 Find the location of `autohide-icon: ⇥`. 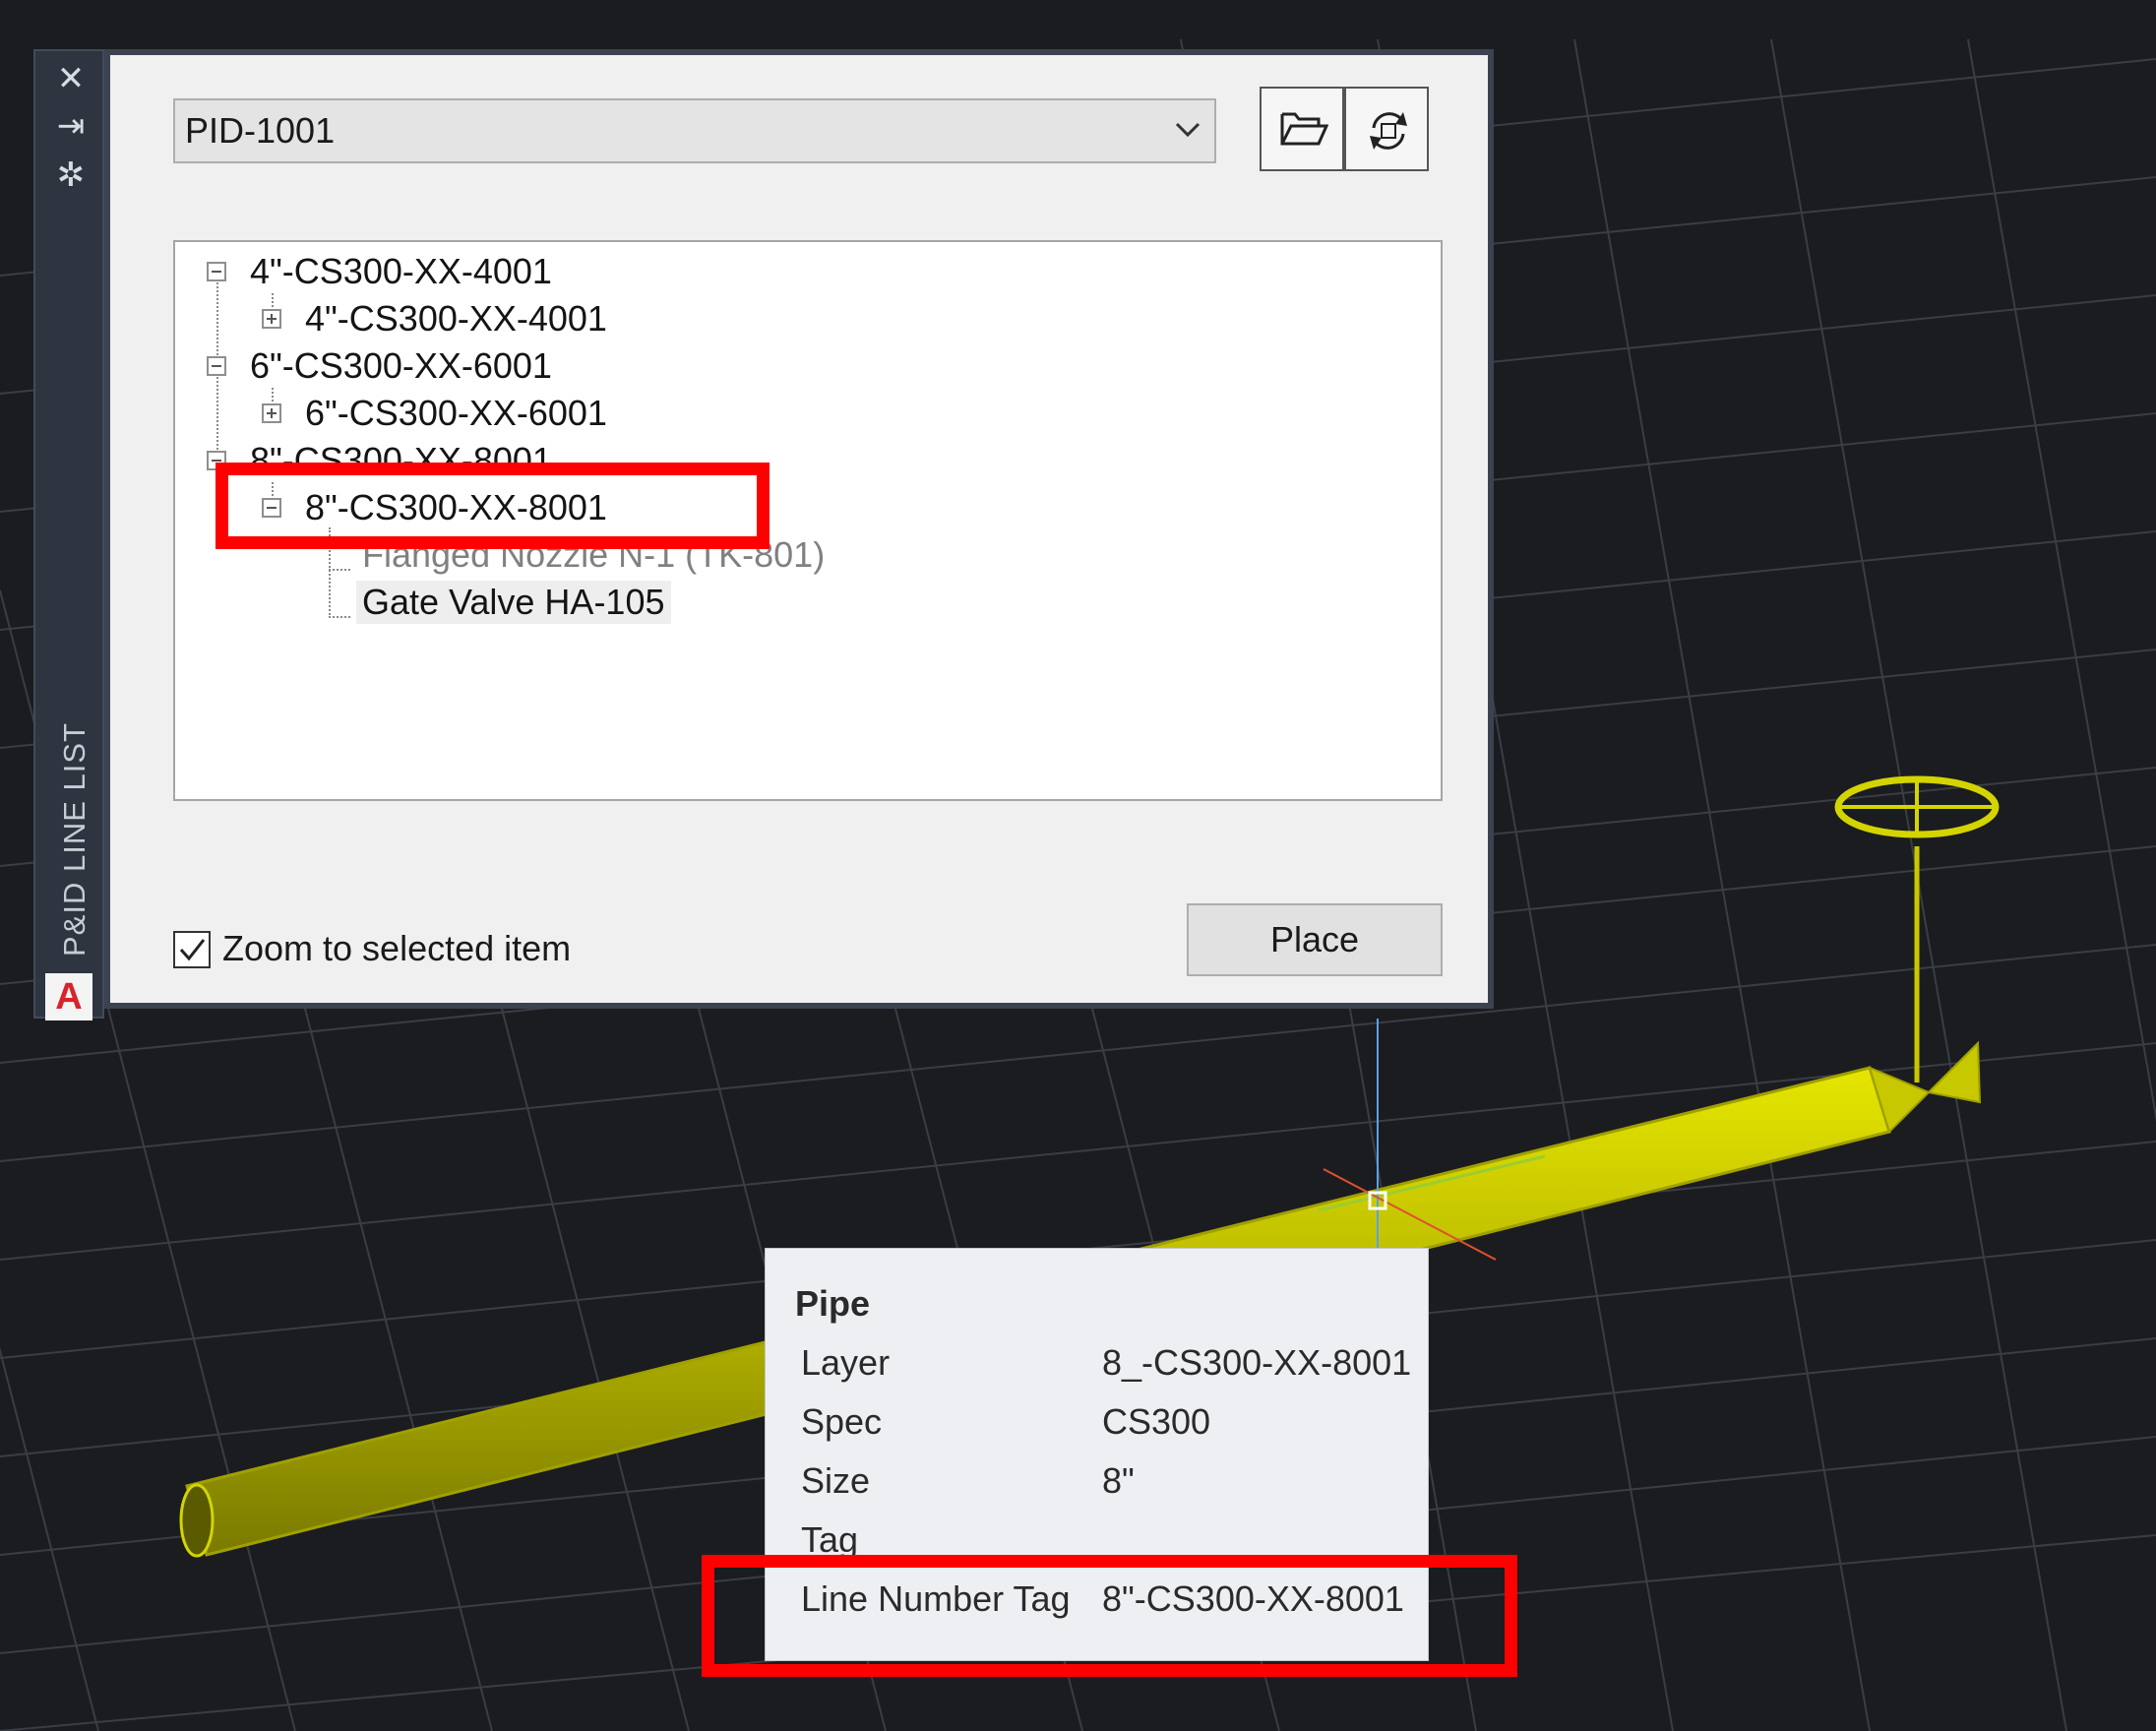

autohide-icon: ⇥ is located at coordinates (70, 126).